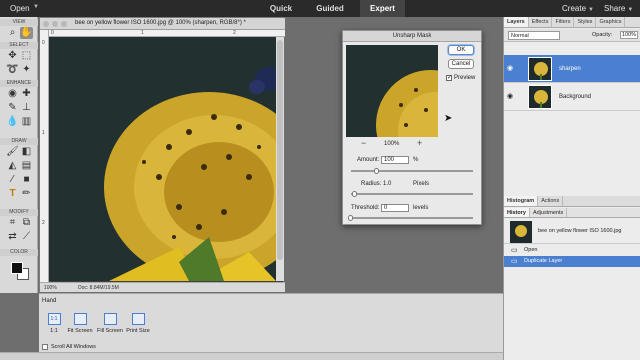  I want to click on shape-tool-icon: ■, so click(26, 180).